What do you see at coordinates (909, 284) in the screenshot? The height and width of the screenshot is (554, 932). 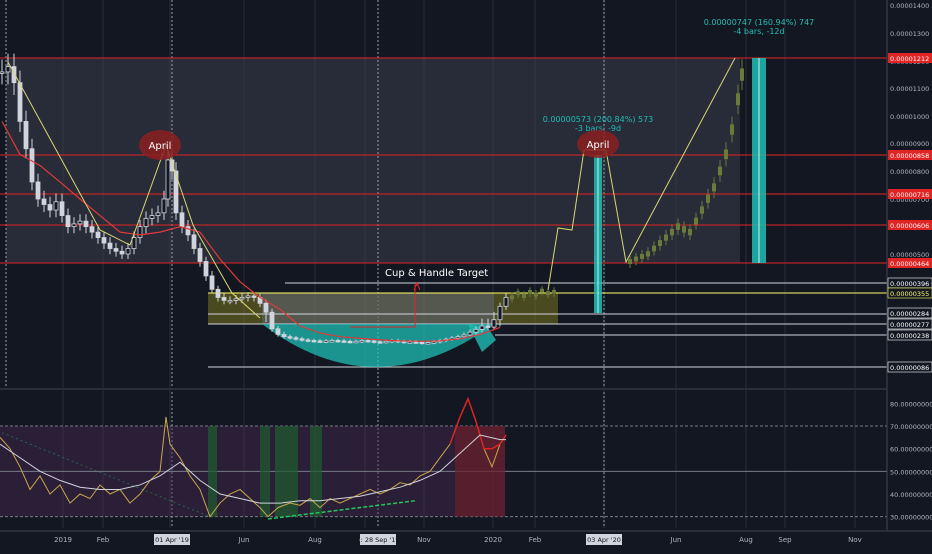 I see `price-tag-label: 0.00000396` at bounding box center [909, 284].